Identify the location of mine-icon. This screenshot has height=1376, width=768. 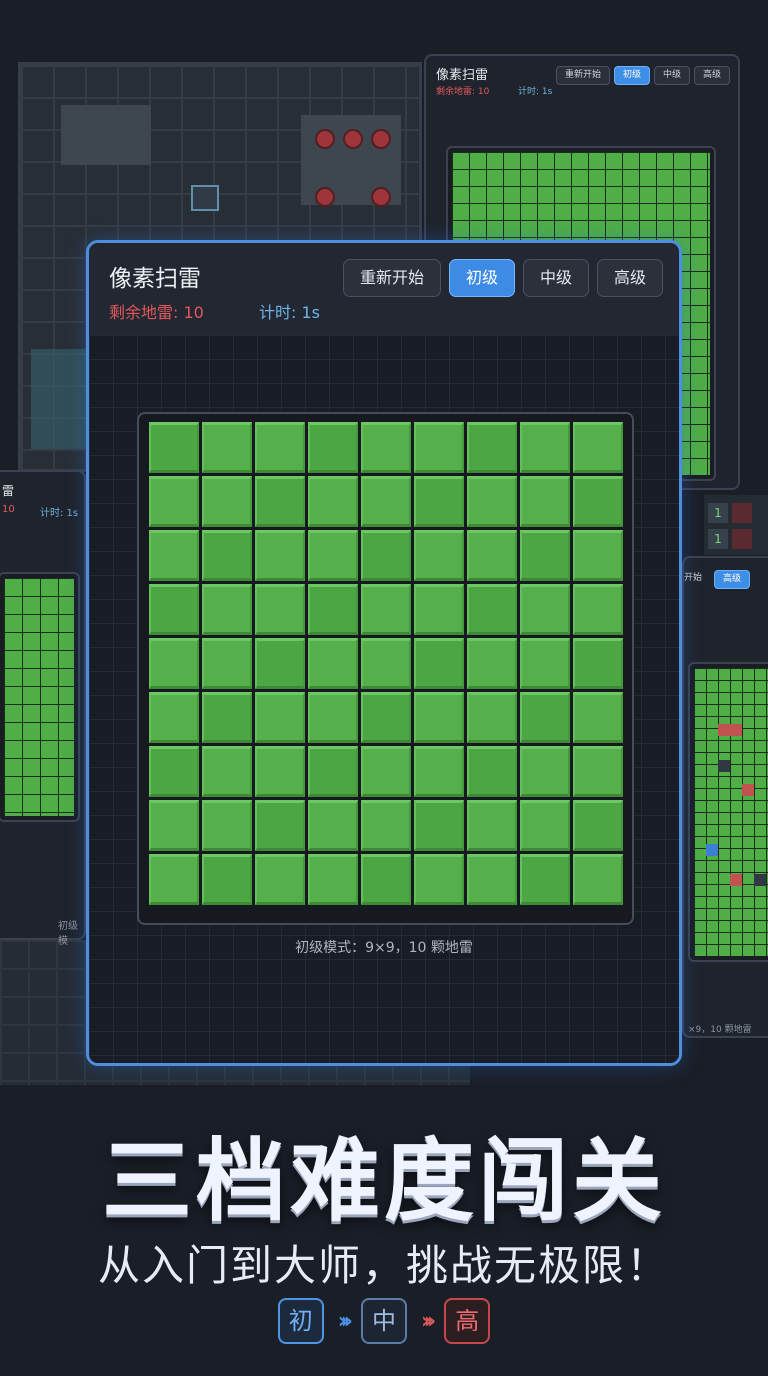
(325, 197).